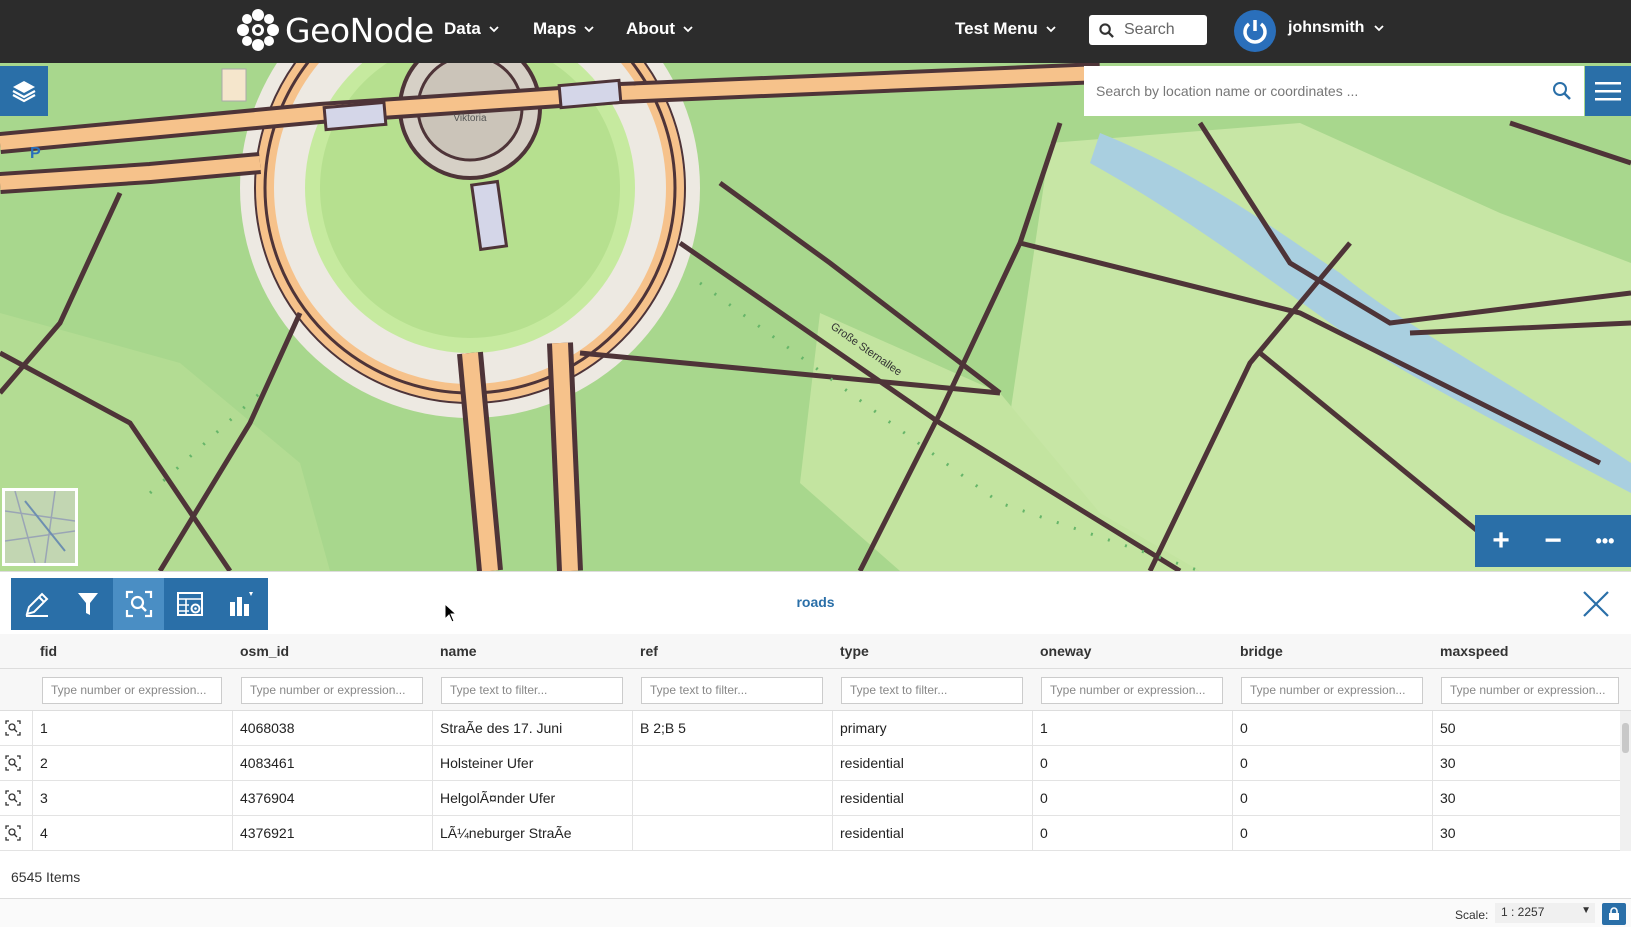  I want to click on item-count: 6545 Items, so click(46, 877).